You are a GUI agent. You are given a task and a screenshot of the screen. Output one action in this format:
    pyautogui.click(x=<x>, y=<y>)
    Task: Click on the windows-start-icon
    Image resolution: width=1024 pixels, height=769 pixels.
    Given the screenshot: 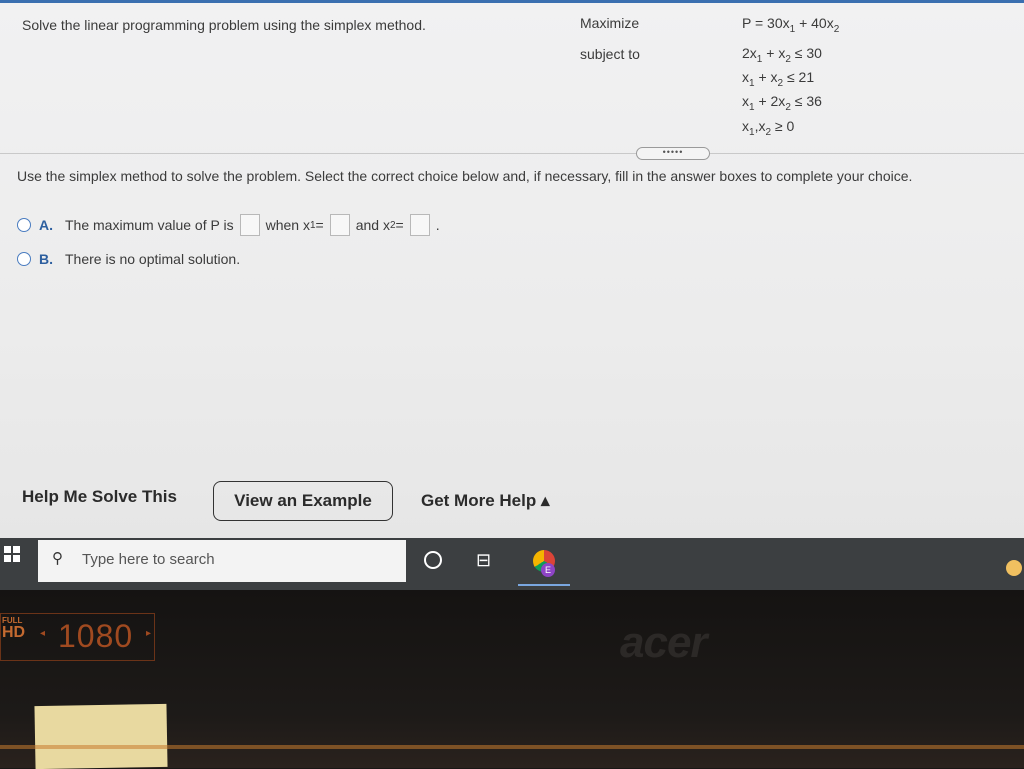 What is the action you would take?
    pyautogui.click(x=12, y=554)
    